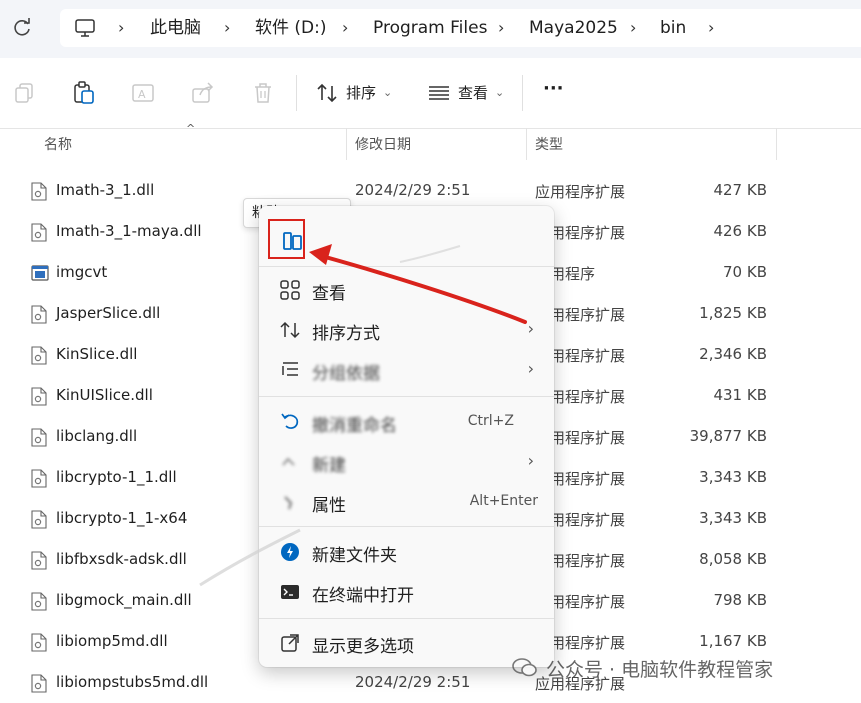 The height and width of the screenshot is (703, 861). I want to click on wechat-icon, so click(525, 668).